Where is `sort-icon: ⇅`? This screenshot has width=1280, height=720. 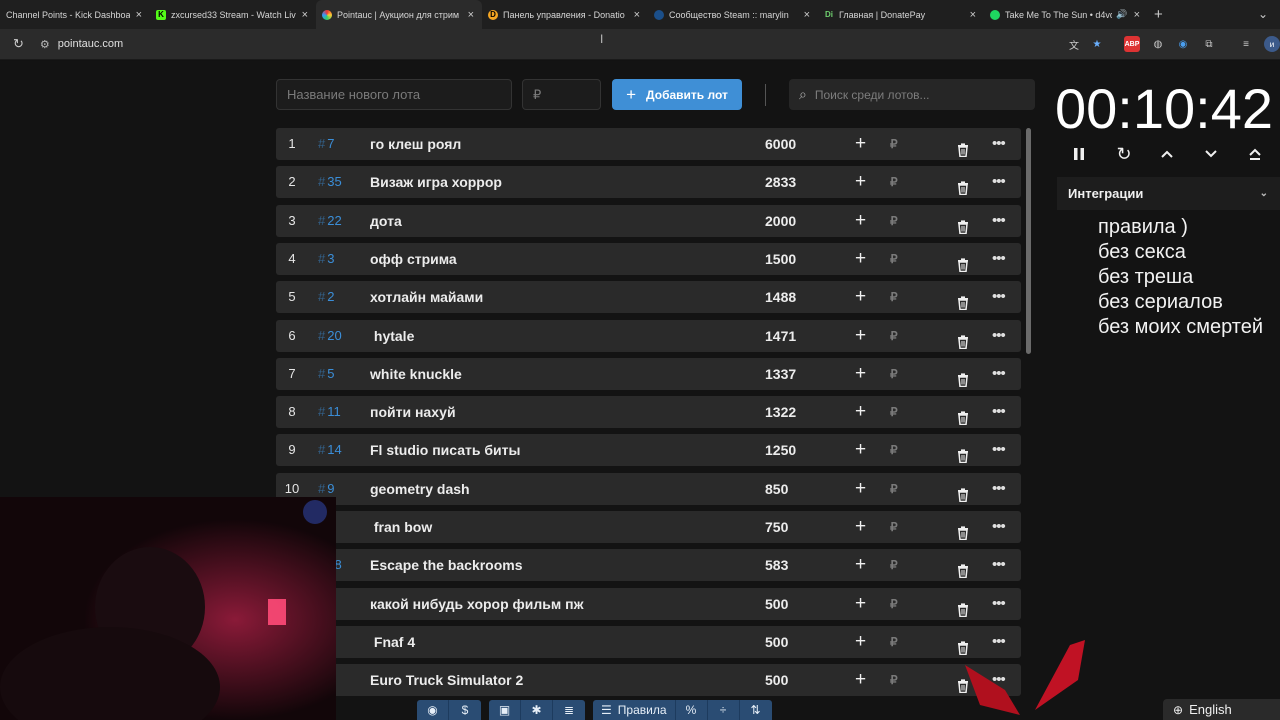
sort-icon: ⇅ is located at coordinates (756, 710).